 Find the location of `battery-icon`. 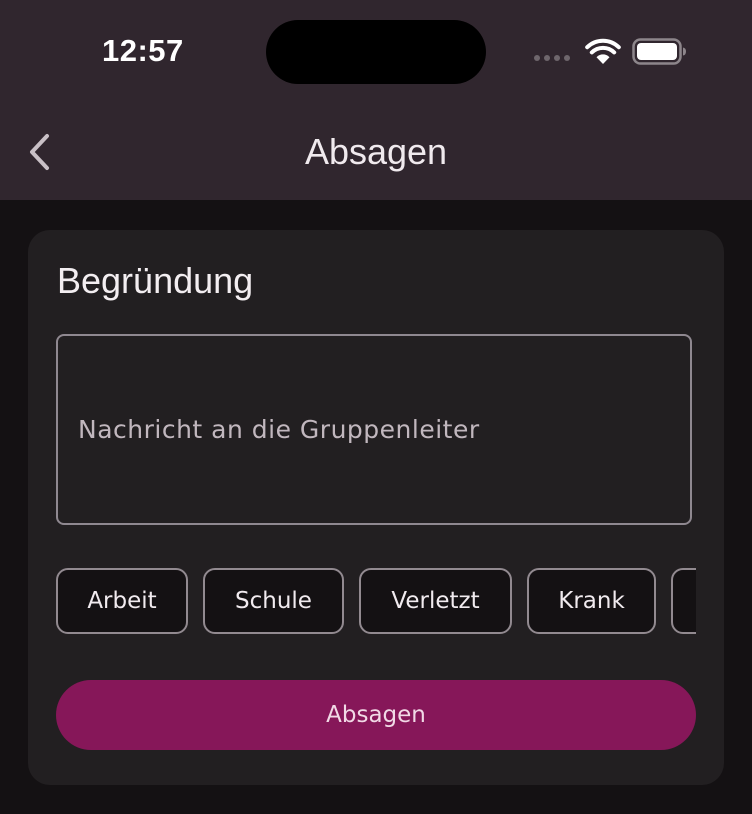

battery-icon is located at coordinates (659, 51).